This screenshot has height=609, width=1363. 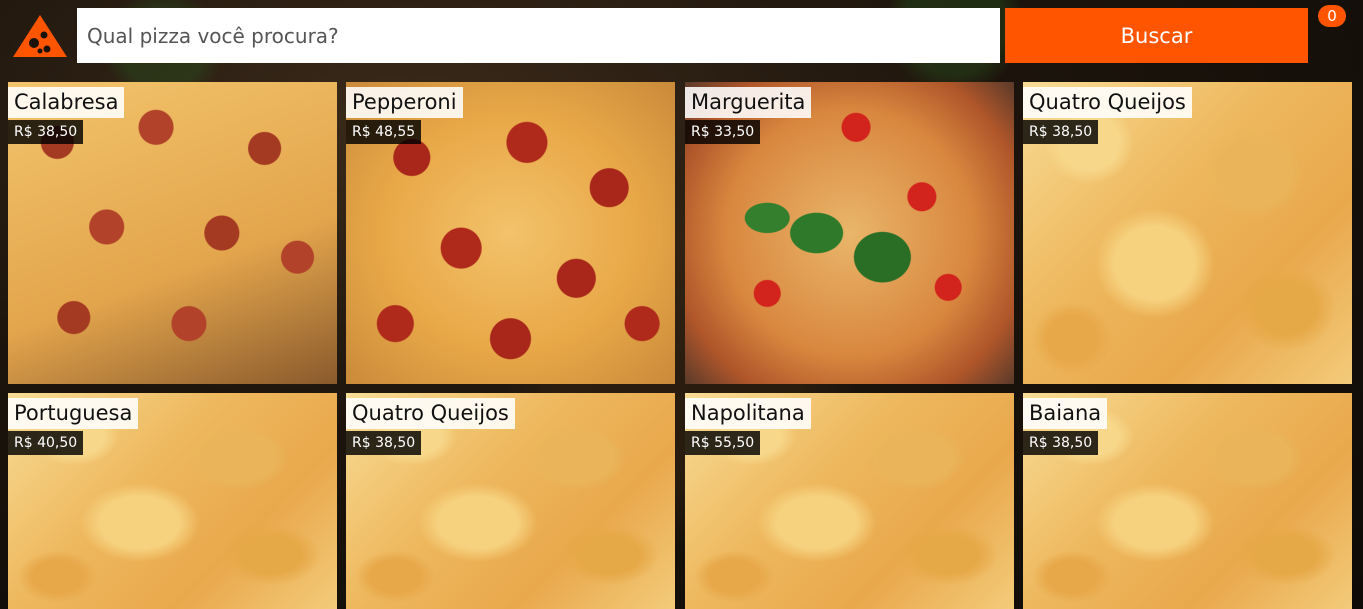 What do you see at coordinates (172, 233) in the screenshot?
I see `product-card: Calabresa R$ 38,50` at bounding box center [172, 233].